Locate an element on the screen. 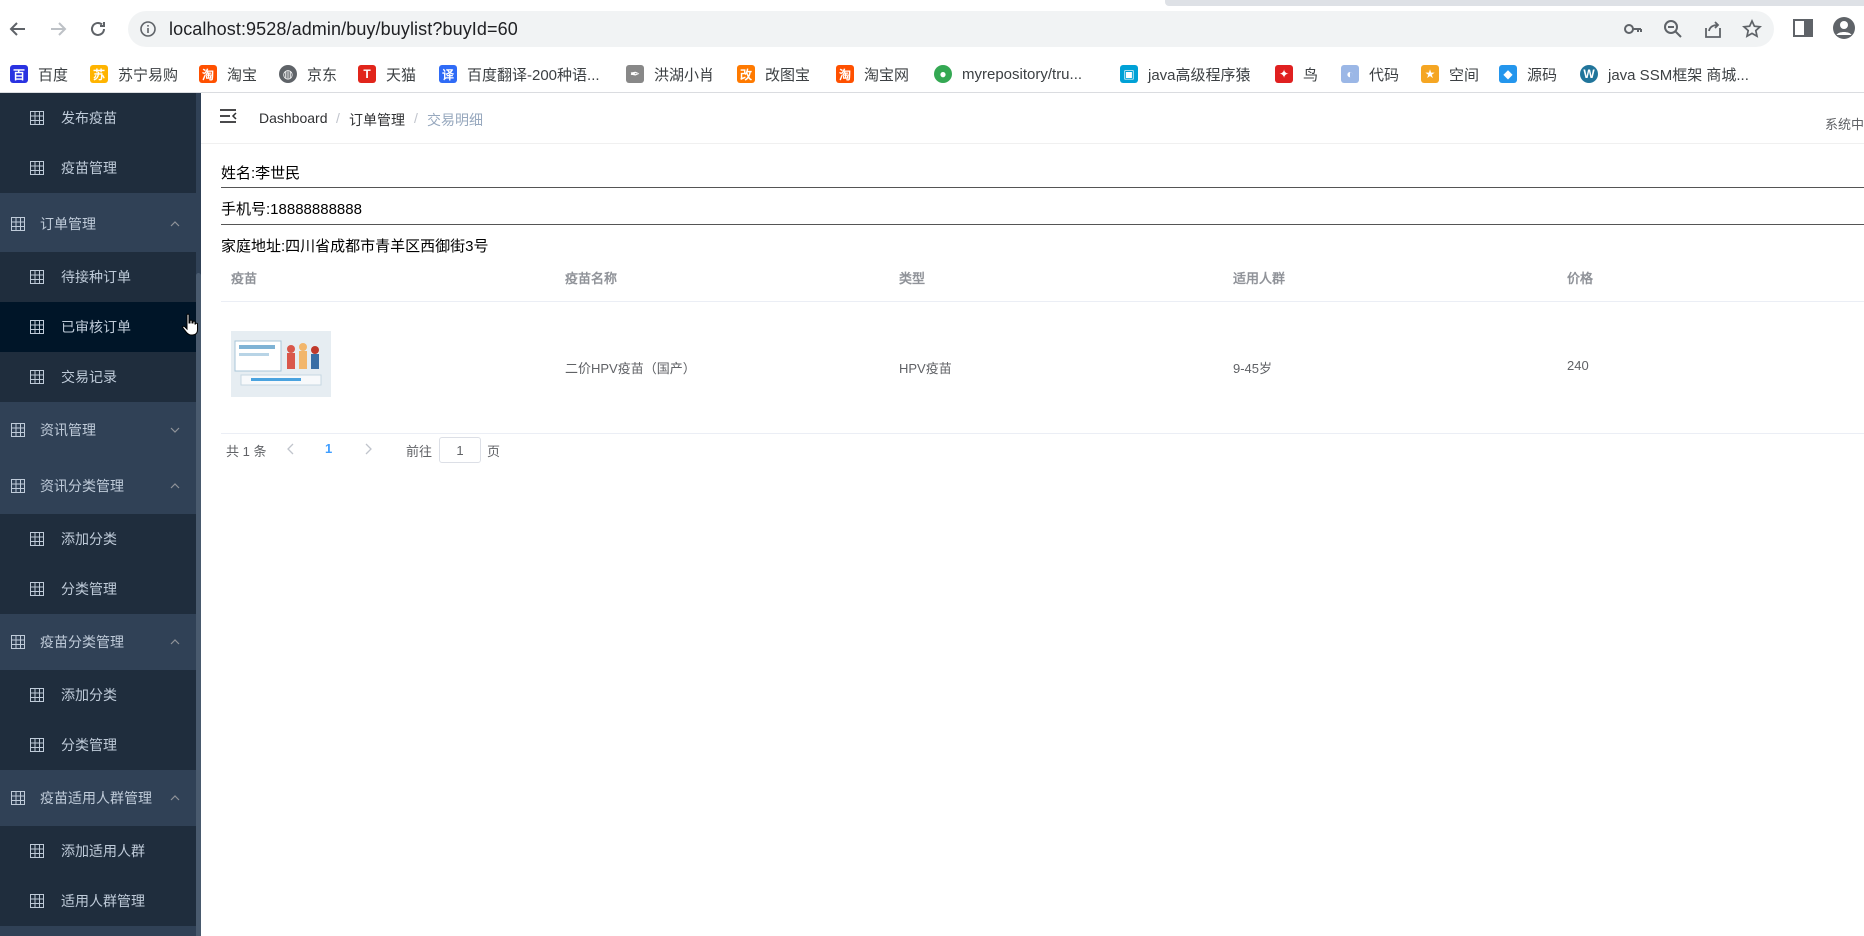  column-header-type: 类型 is located at coordinates (912, 278).